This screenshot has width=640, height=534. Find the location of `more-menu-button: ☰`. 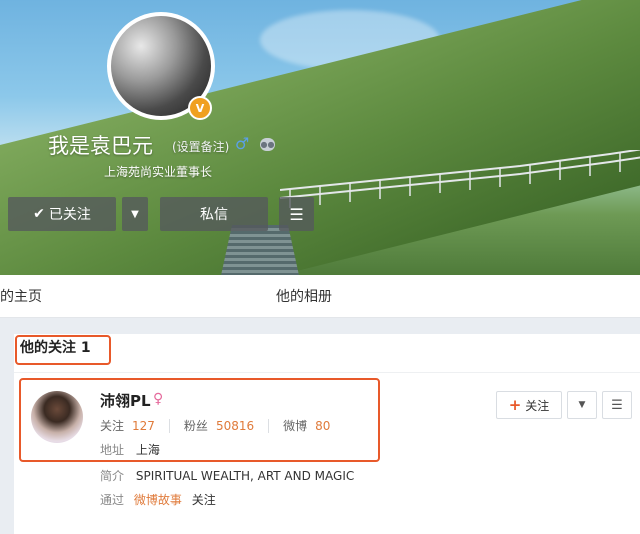

more-menu-button: ☰ is located at coordinates (296, 214).